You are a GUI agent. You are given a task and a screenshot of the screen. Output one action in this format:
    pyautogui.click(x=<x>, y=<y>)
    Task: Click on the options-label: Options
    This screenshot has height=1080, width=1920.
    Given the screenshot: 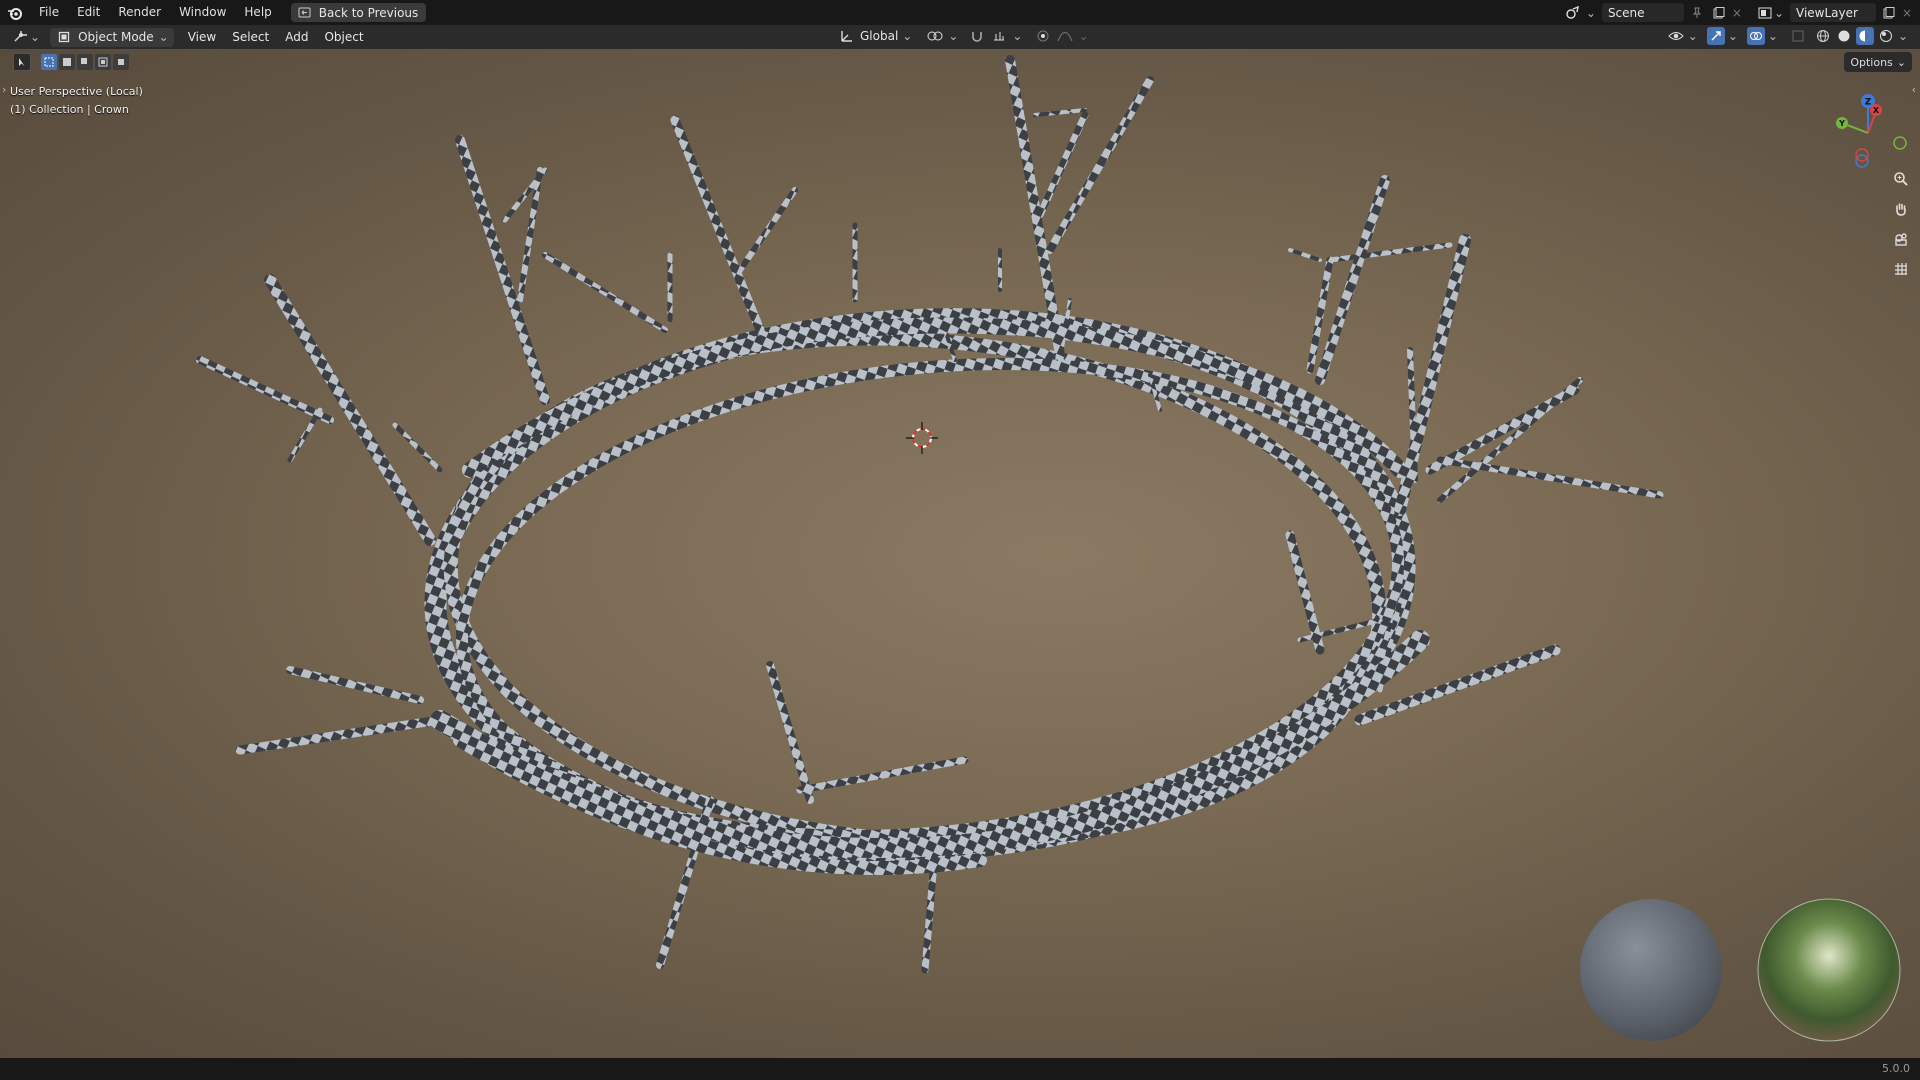 What is the action you would take?
    pyautogui.click(x=1871, y=62)
    